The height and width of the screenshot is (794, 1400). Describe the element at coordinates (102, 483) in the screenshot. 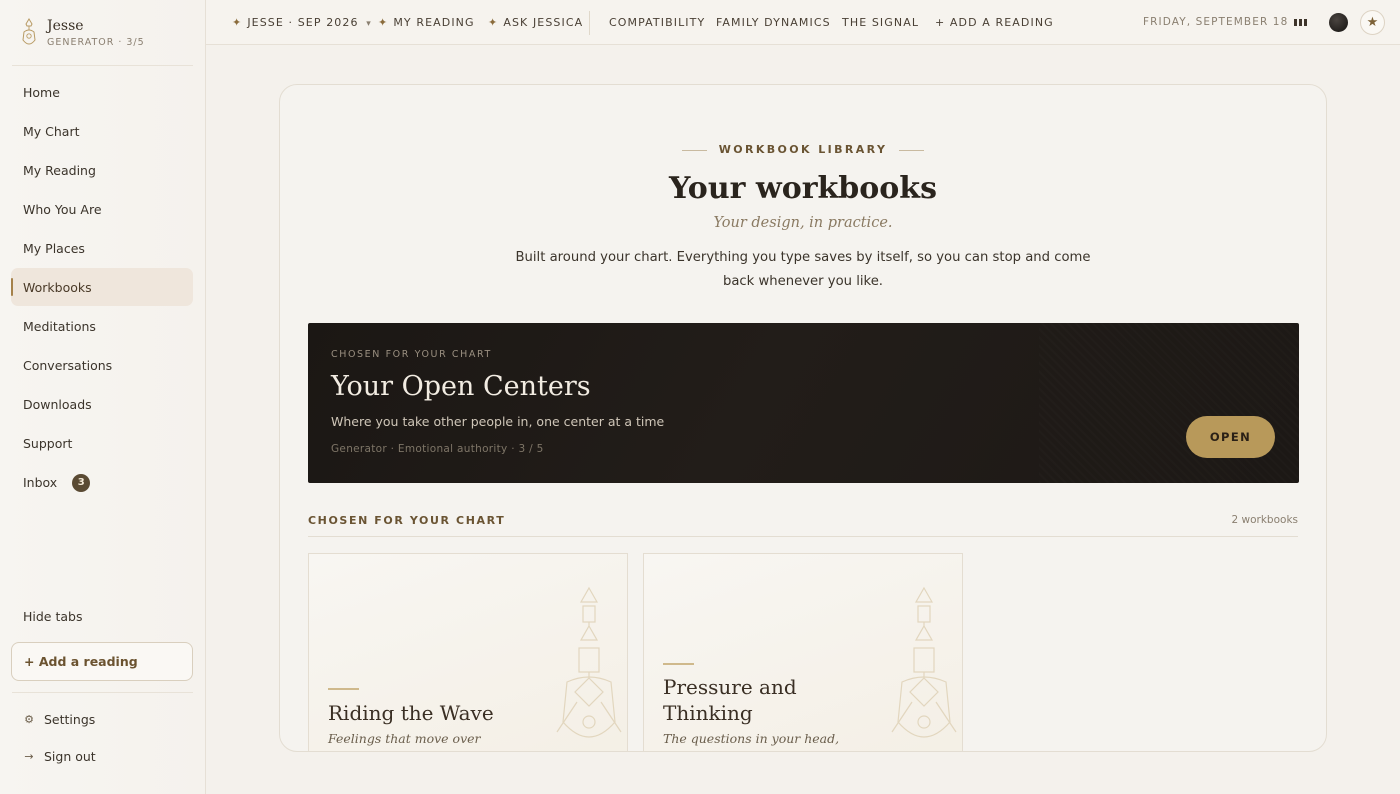

I see `sidebar-item-inbox: Inbox 3` at that location.